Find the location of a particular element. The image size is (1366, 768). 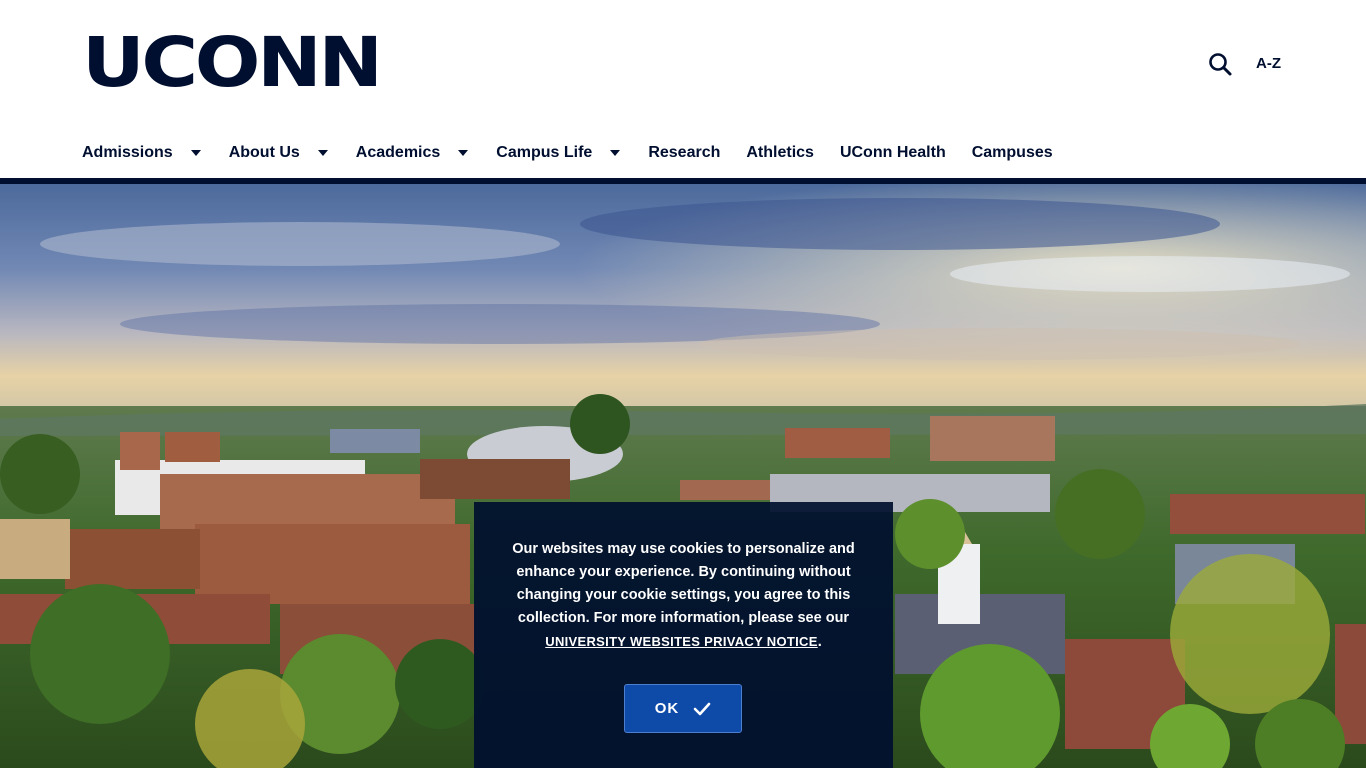

nav-item-about-us: About Us is located at coordinates (279, 153).